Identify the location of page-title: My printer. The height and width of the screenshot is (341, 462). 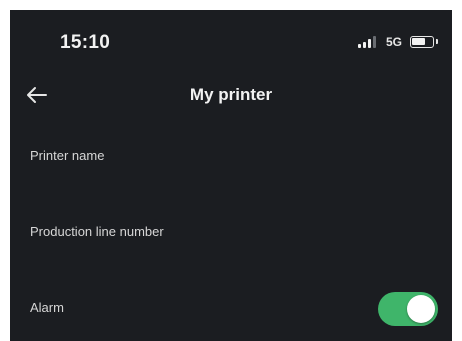
(231, 94).